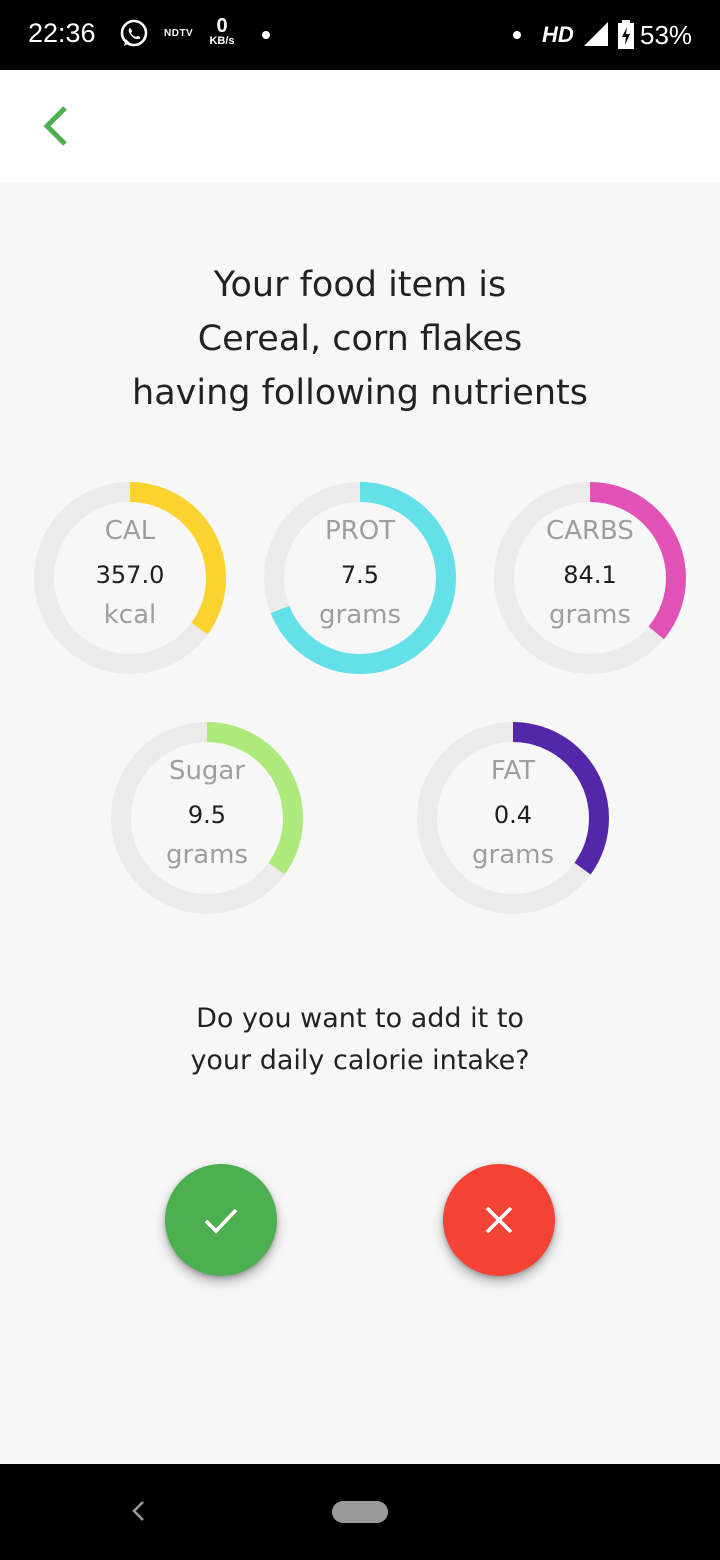  I want to click on nutrient-ring-prot: PROT 7.5 grams, so click(360, 578).